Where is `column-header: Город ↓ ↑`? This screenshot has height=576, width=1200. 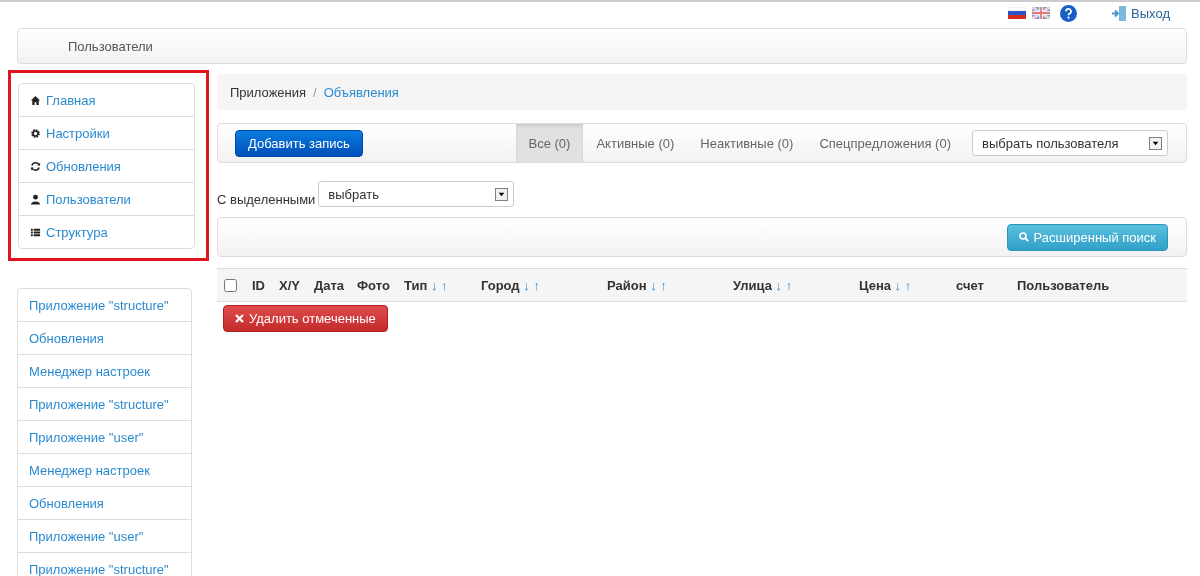 column-header: Город ↓ ↑ is located at coordinates (544, 285).